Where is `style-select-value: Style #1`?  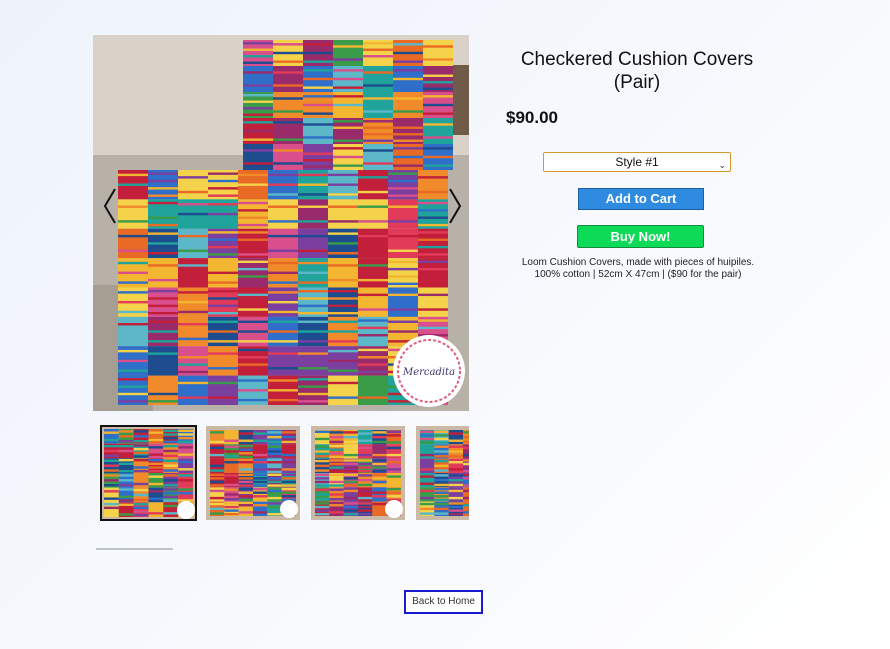
style-select-value: Style #1 is located at coordinates (637, 162).